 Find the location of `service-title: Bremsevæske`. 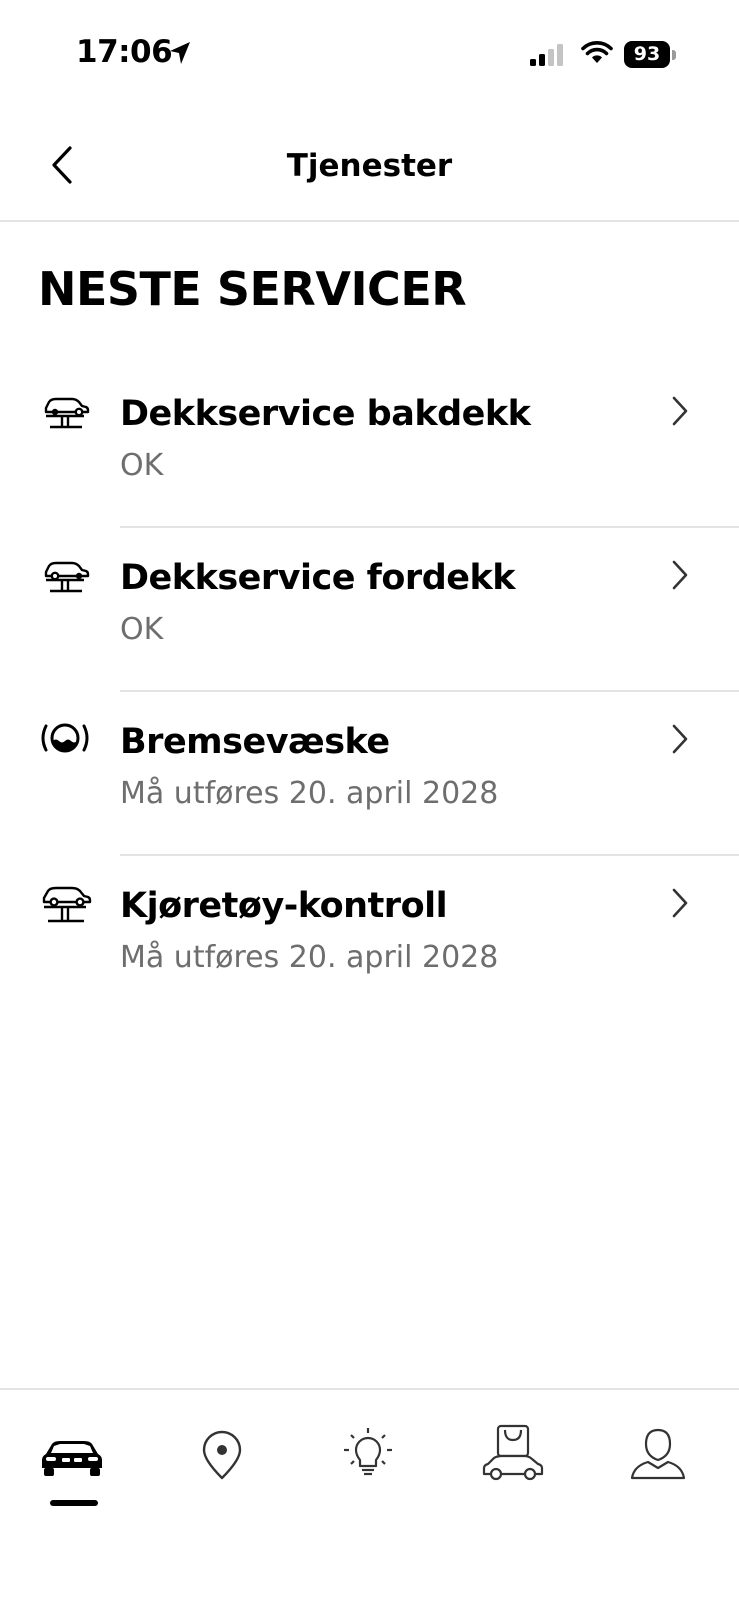

service-title: Bremsevæske is located at coordinates (255, 742).